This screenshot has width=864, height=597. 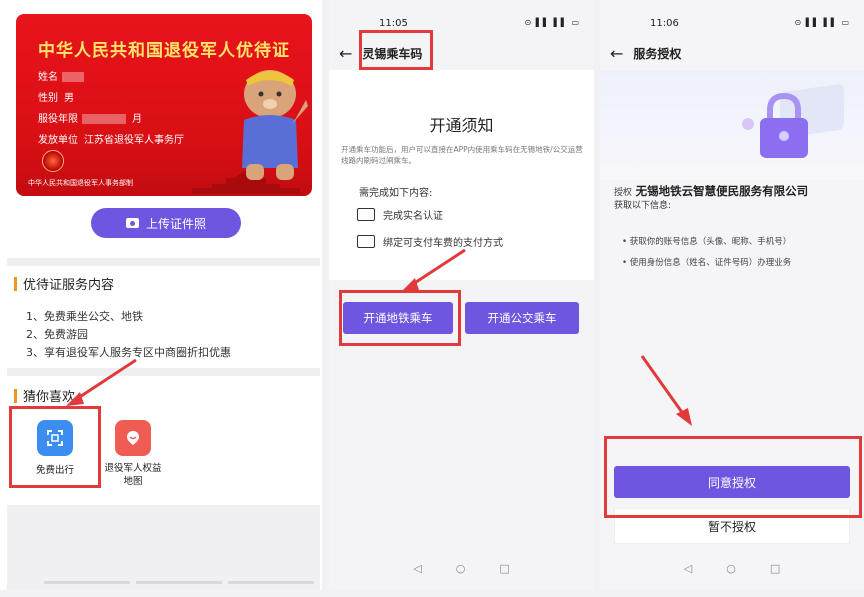 I want to click on service-row: 服役年限月, so click(x=90, y=119).